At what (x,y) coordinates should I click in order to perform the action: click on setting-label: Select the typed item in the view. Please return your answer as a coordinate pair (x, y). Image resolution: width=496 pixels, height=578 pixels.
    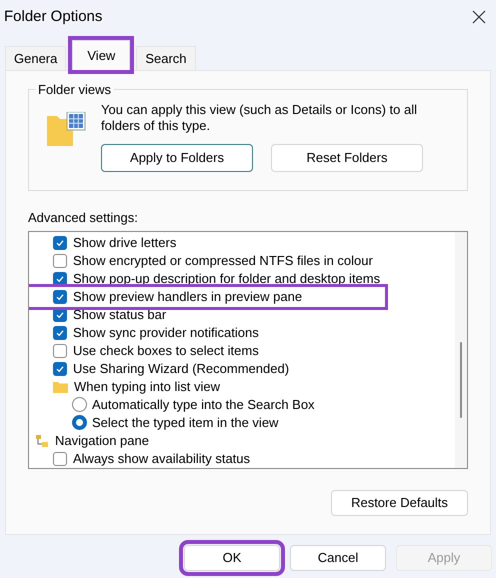
    Looking at the image, I should click on (185, 423).